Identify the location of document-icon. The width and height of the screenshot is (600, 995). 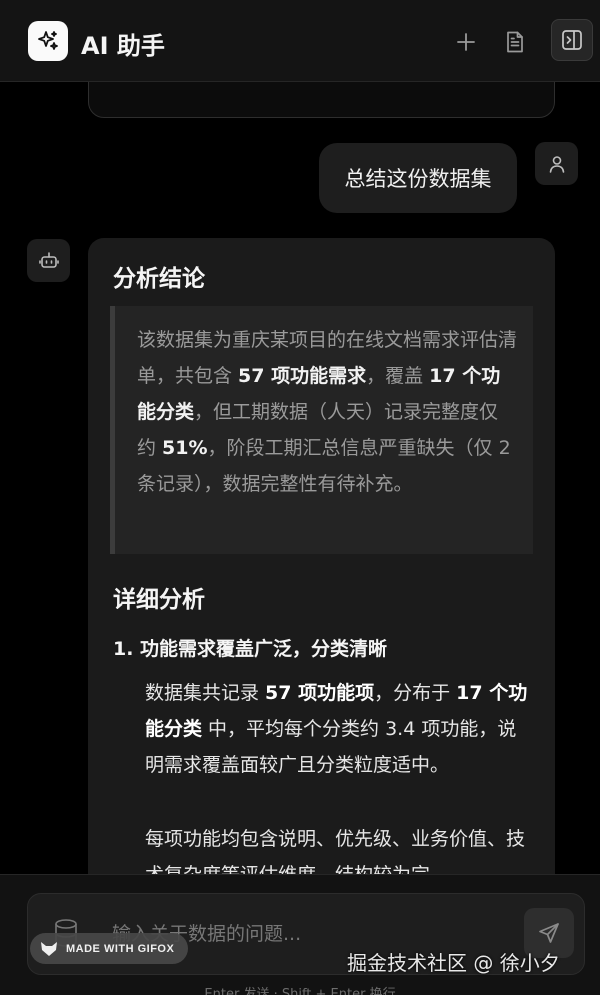
(515, 42).